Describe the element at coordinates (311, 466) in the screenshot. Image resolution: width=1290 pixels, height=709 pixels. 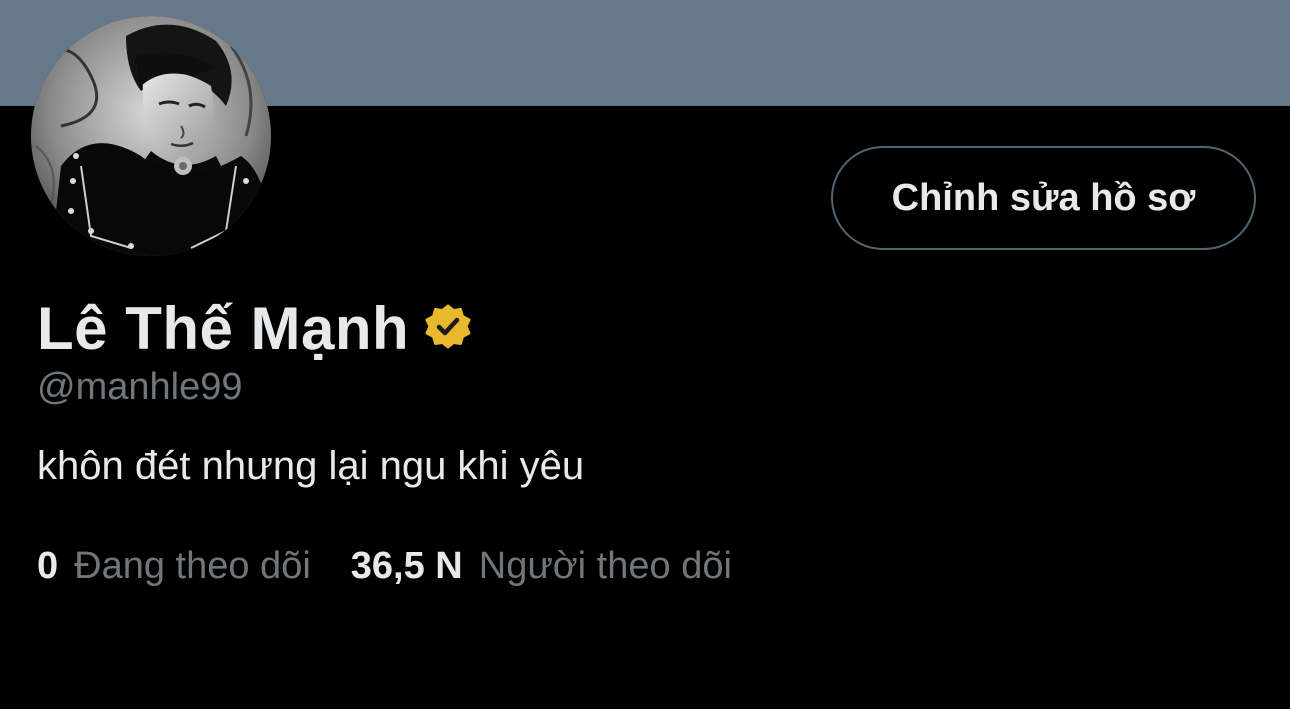
I see `profile-bio: khôn đét nhưng lại ngu khi yêu` at that location.